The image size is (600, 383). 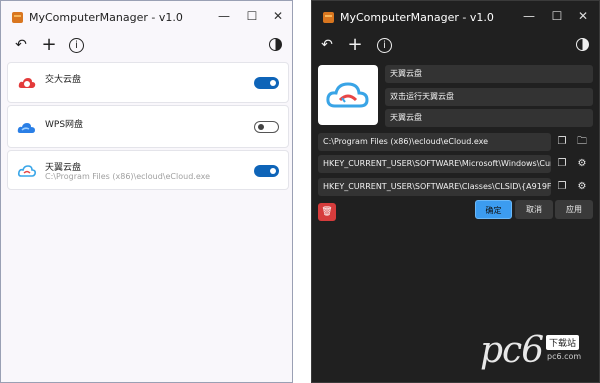 I want to click on tianyi-cloud-icon, so click(x=27, y=171).